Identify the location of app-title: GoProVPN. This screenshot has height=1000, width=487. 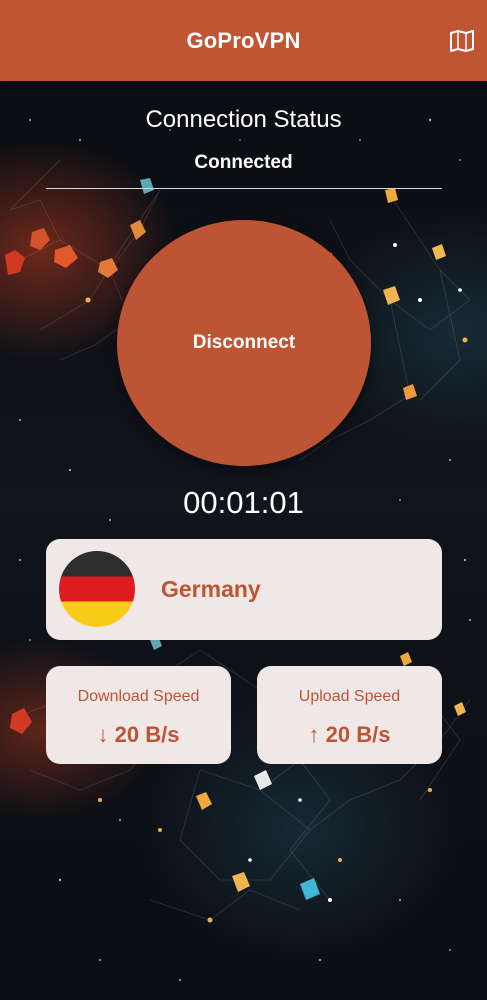
(243, 40).